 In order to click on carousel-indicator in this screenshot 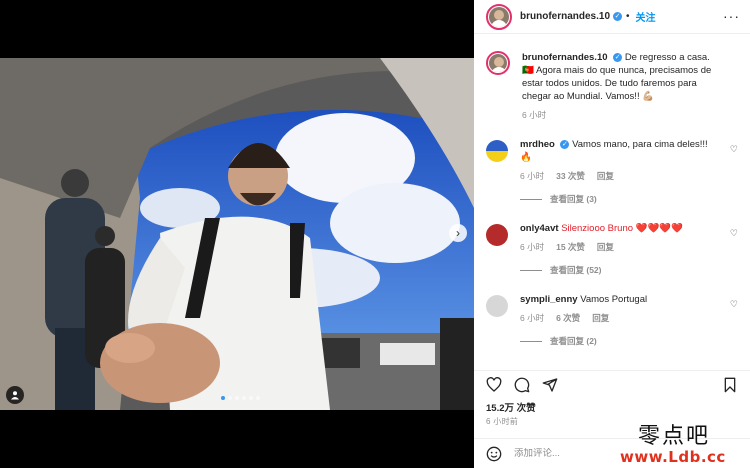, I will do `click(240, 398)`.